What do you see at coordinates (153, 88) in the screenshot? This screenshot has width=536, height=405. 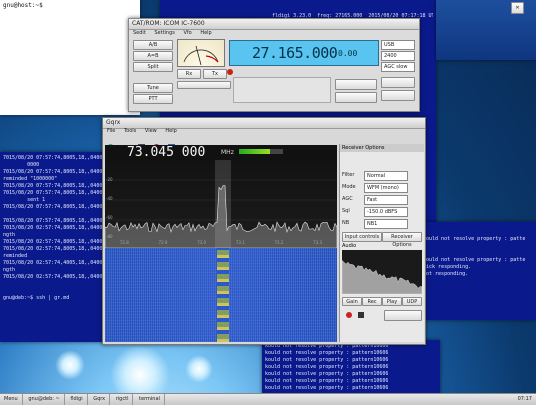 I see `rig-button-tune: Tune` at bounding box center [153, 88].